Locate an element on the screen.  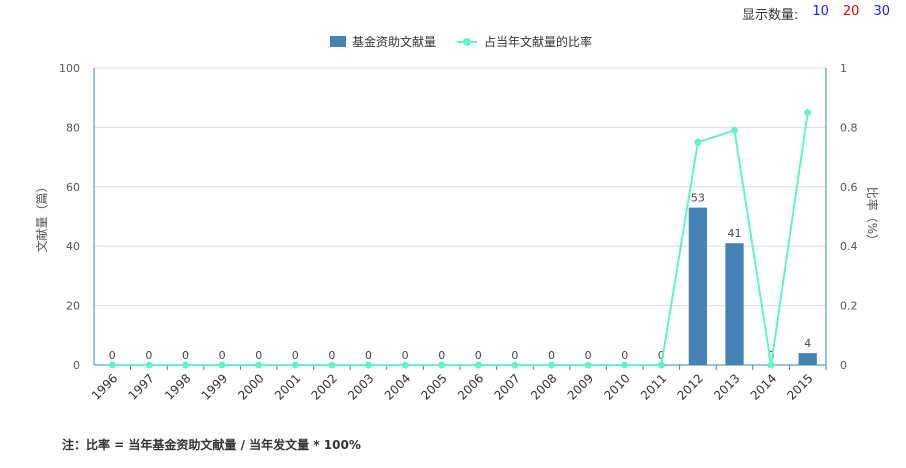
bar-data-label: 53 is located at coordinates (698, 198).